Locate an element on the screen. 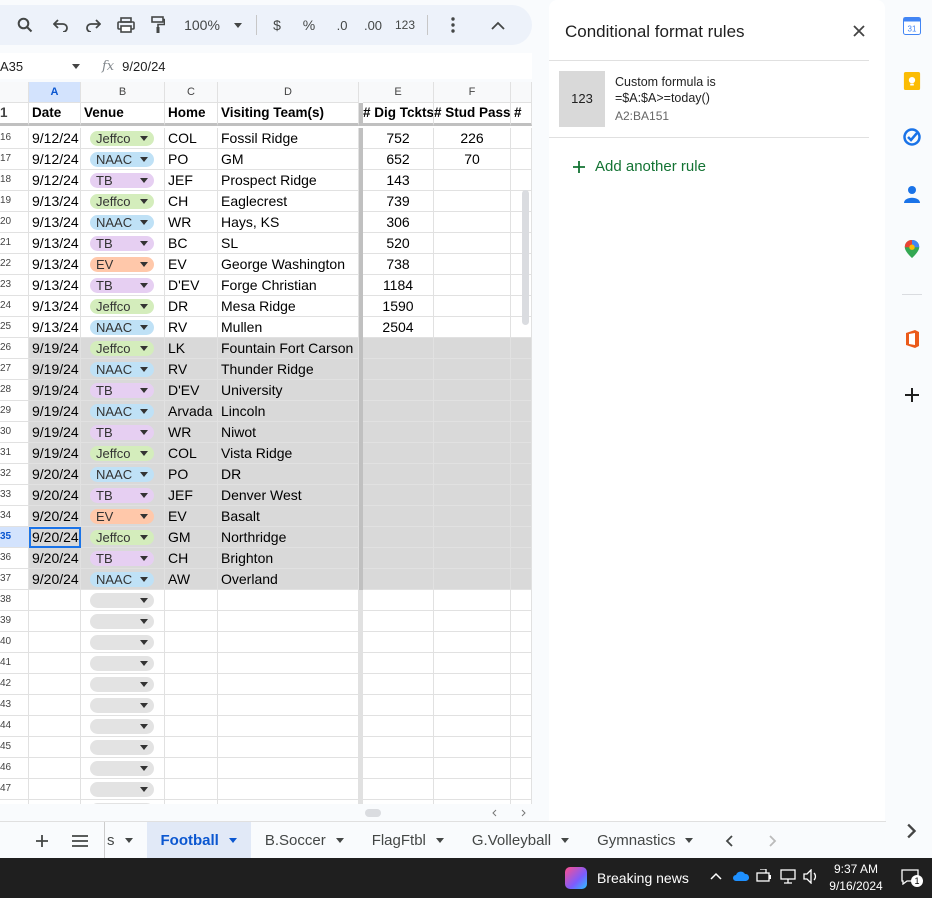  cell-visiting-team: Hays, KS is located at coordinates (288, 222).